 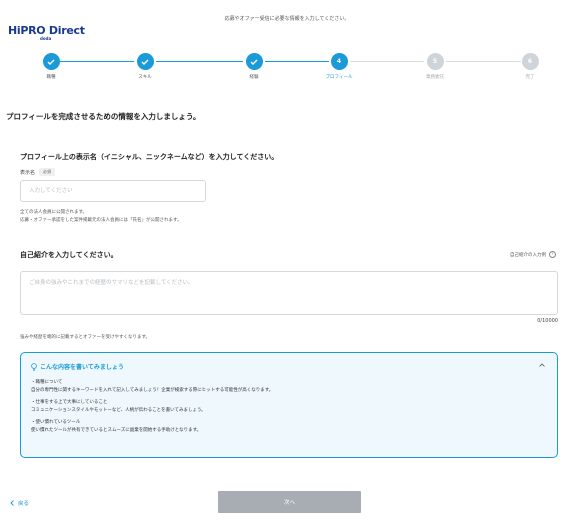 I want to click on display-name-input, so click(x=113, y=191).